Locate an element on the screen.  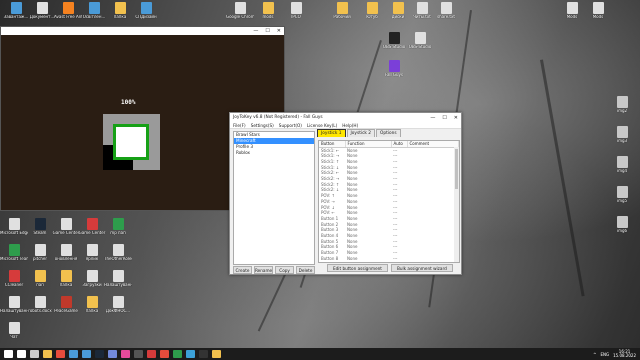
desktop-icon-label: СПДизайн is located at coordinates (146, 17).